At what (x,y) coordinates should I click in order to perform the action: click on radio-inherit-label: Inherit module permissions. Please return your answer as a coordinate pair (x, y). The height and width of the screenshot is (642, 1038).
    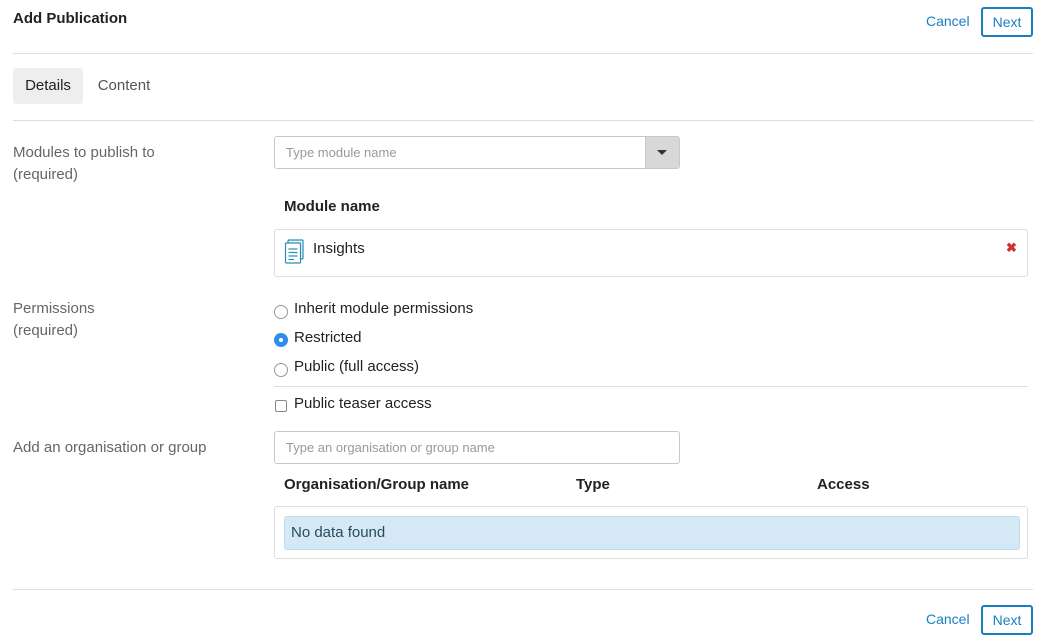
    Looking at the image, I should click on (383, 308).